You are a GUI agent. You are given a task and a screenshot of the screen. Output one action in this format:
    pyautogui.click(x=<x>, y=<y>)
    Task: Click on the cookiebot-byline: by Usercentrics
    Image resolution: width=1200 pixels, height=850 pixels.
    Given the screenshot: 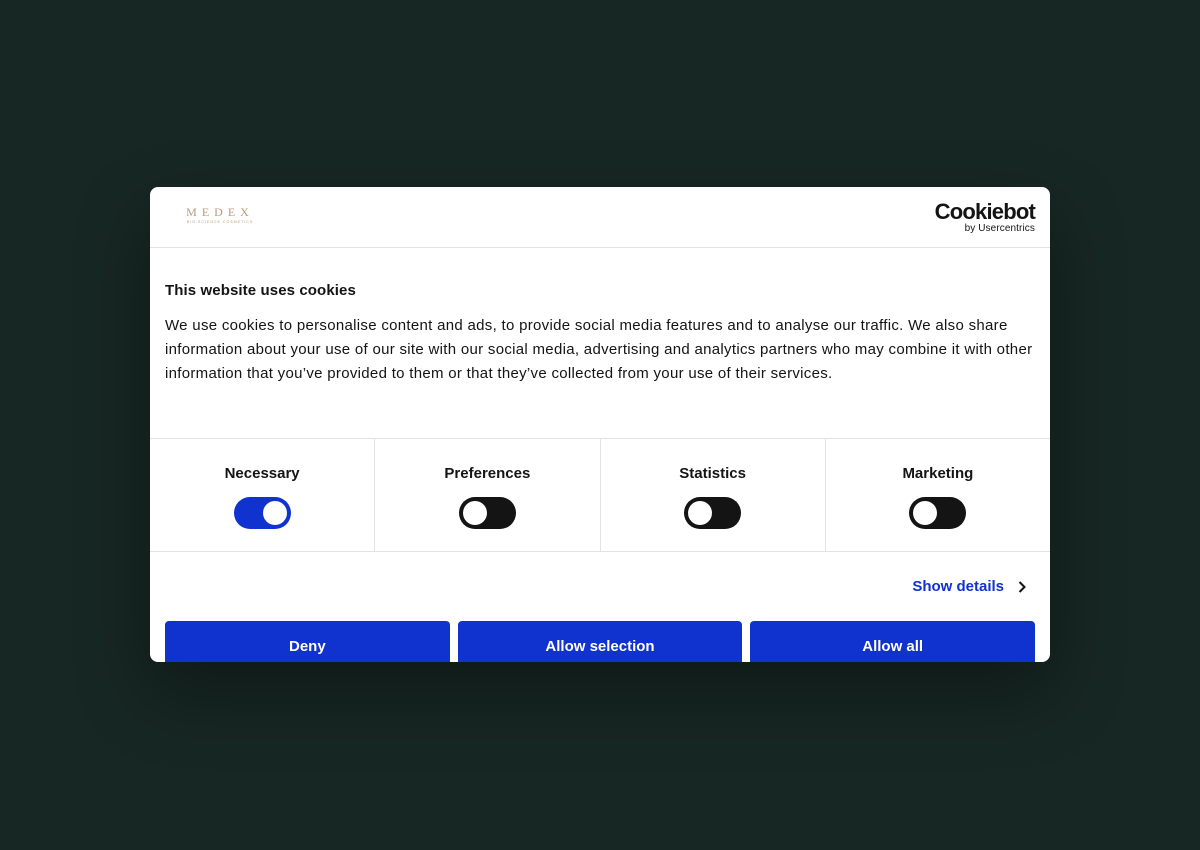 What is the action you would take?
    pyautogui.click(x=999, y=228)
    